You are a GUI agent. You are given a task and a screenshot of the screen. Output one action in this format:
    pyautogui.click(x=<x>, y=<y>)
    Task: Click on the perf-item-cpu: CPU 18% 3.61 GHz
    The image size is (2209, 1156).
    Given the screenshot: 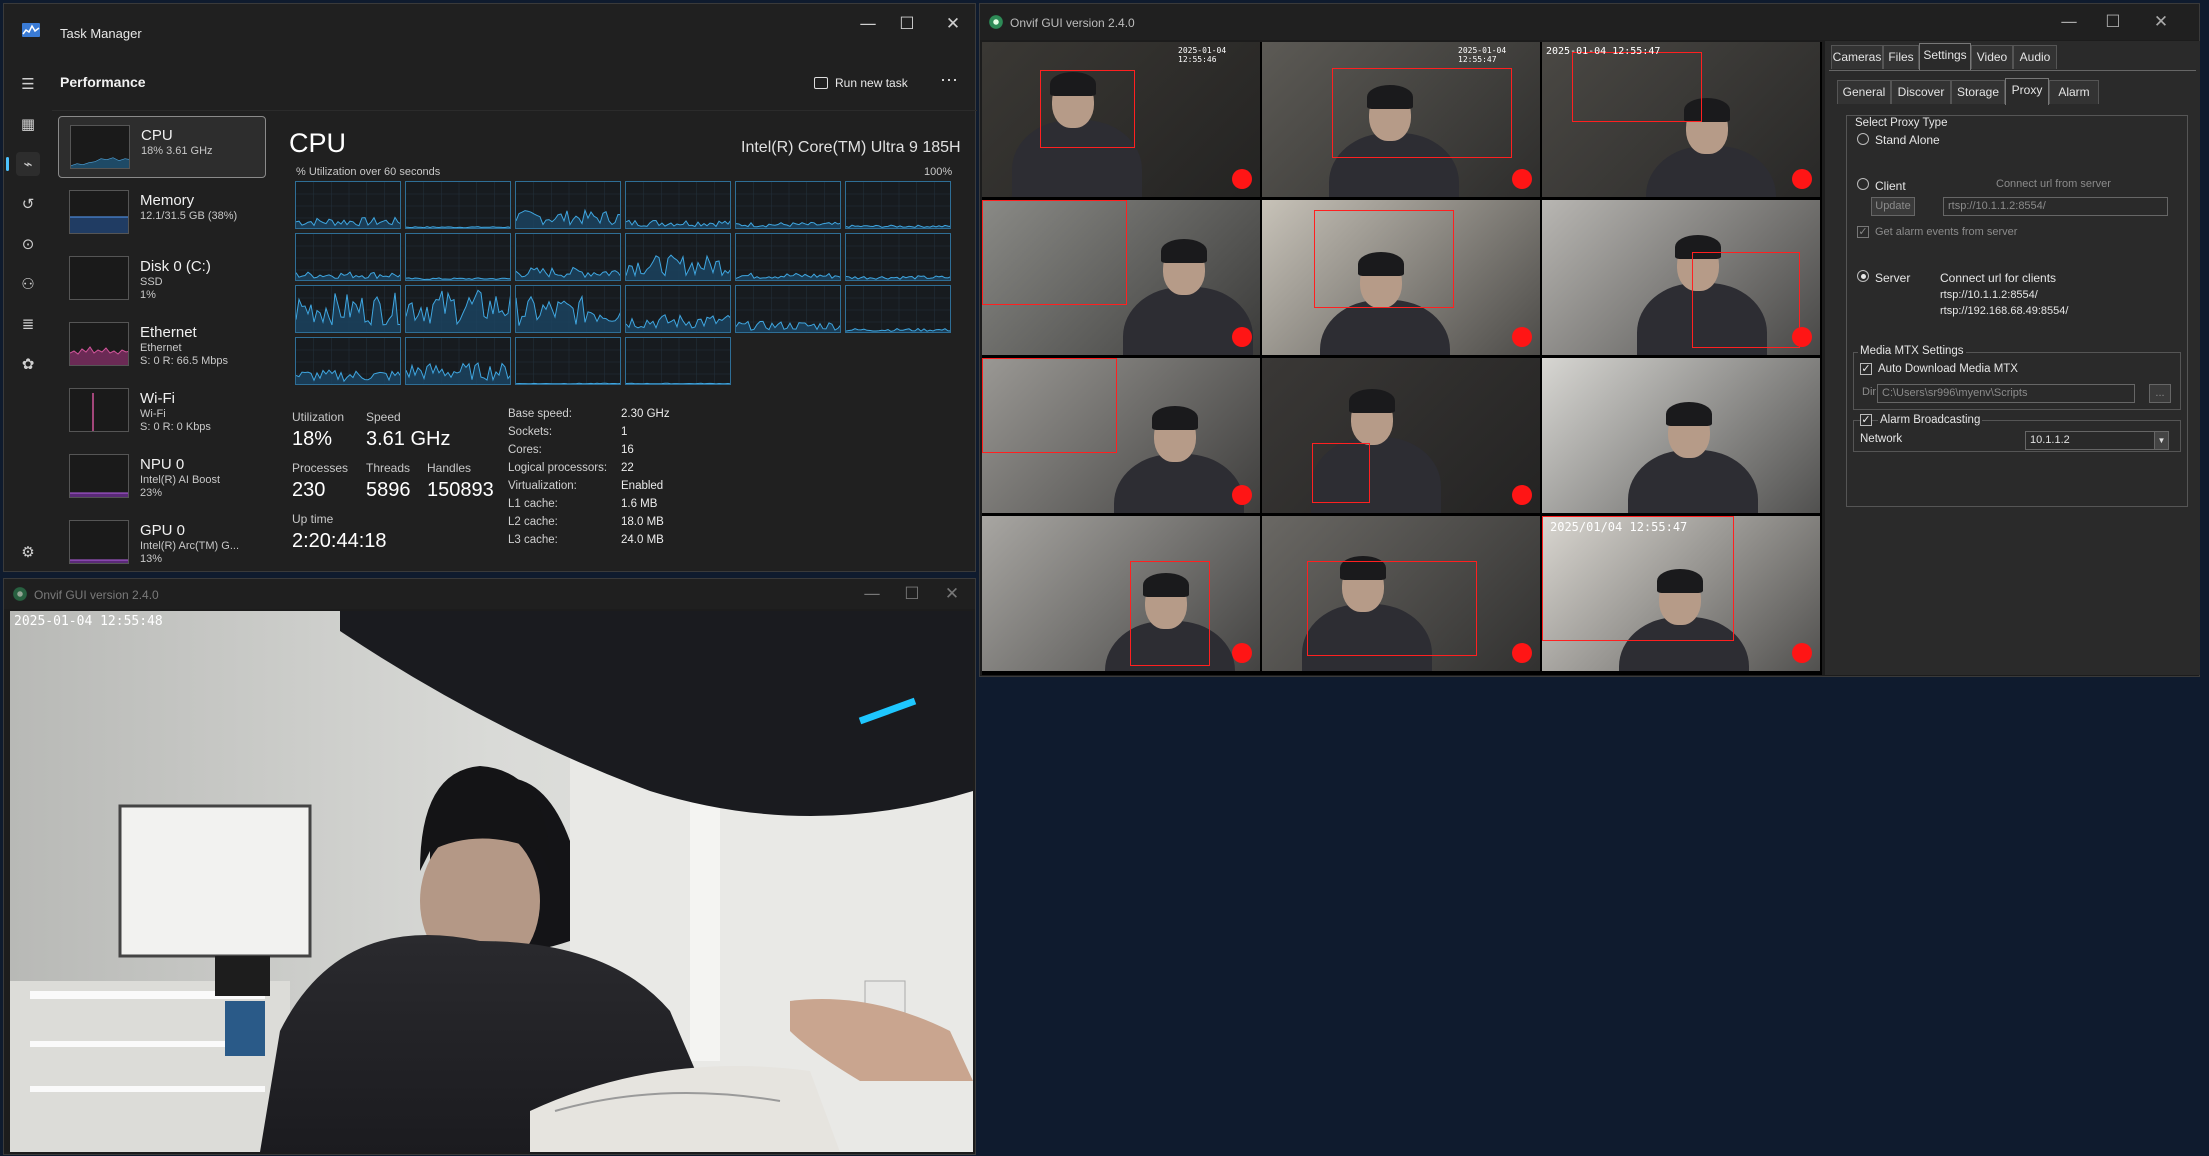 What is the action you would take?
    pyautogui.click(x=162, y=147)
    